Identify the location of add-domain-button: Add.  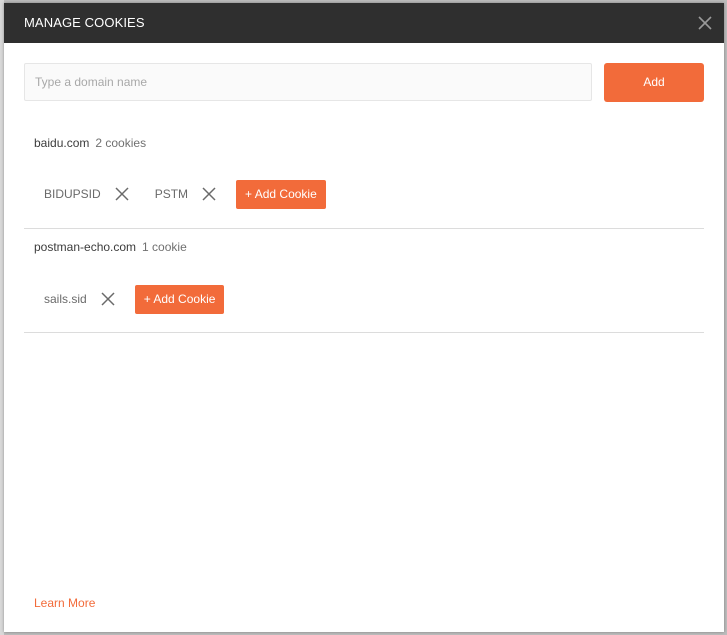
(654, 82).